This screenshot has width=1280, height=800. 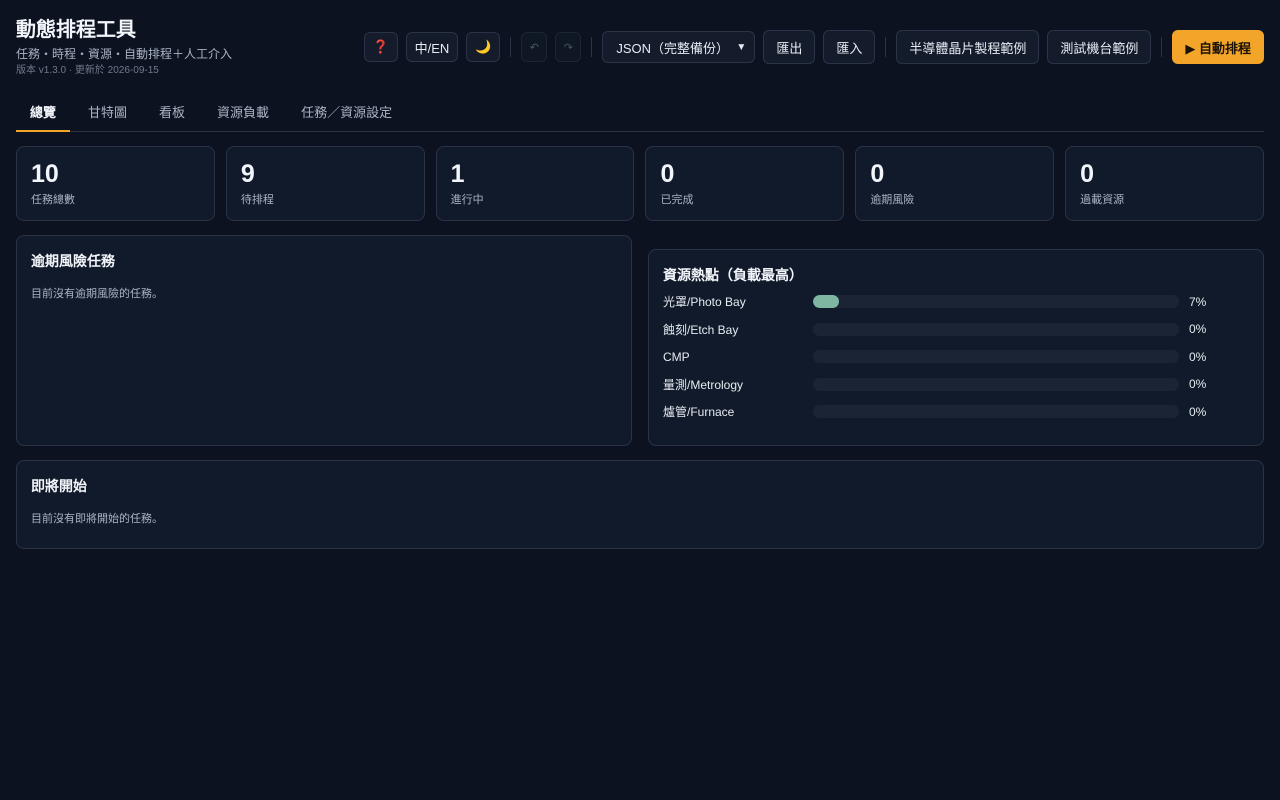 I want to click on undo-button: ↶, so click(x=534, y=47).